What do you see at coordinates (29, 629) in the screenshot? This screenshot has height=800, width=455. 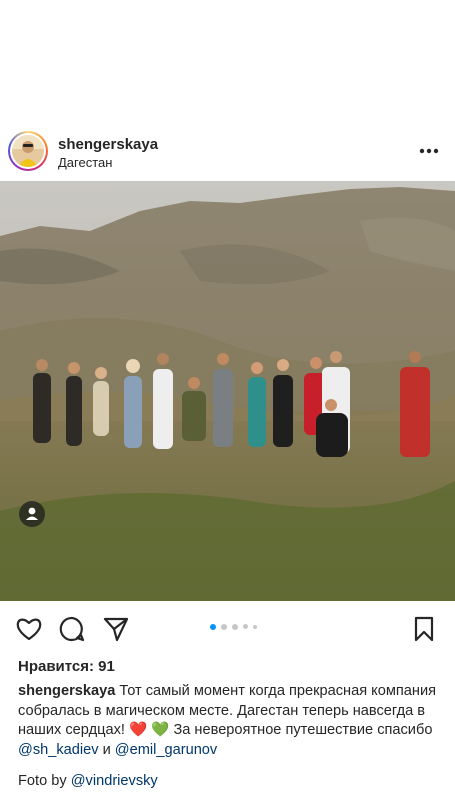 I see `heart-icon` at bounding box center [29, 629].